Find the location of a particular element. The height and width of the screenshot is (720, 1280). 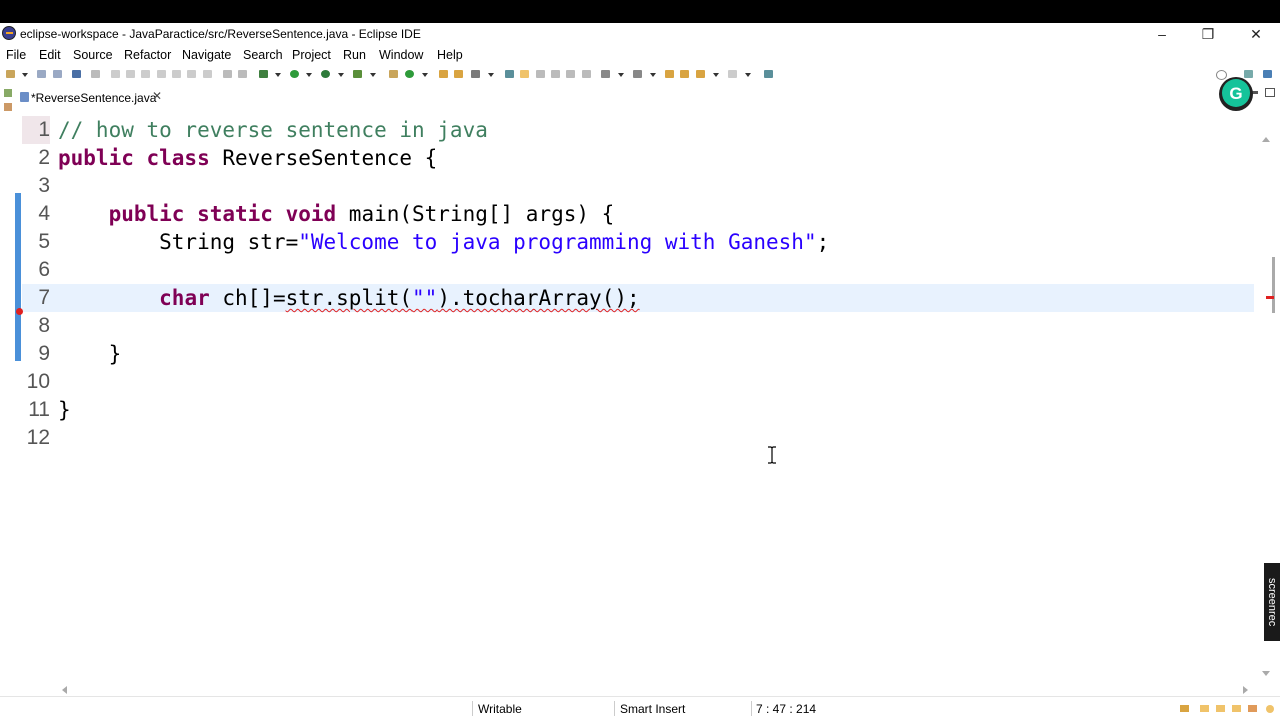

menu-search: Search is located at coordinates (263, 55).